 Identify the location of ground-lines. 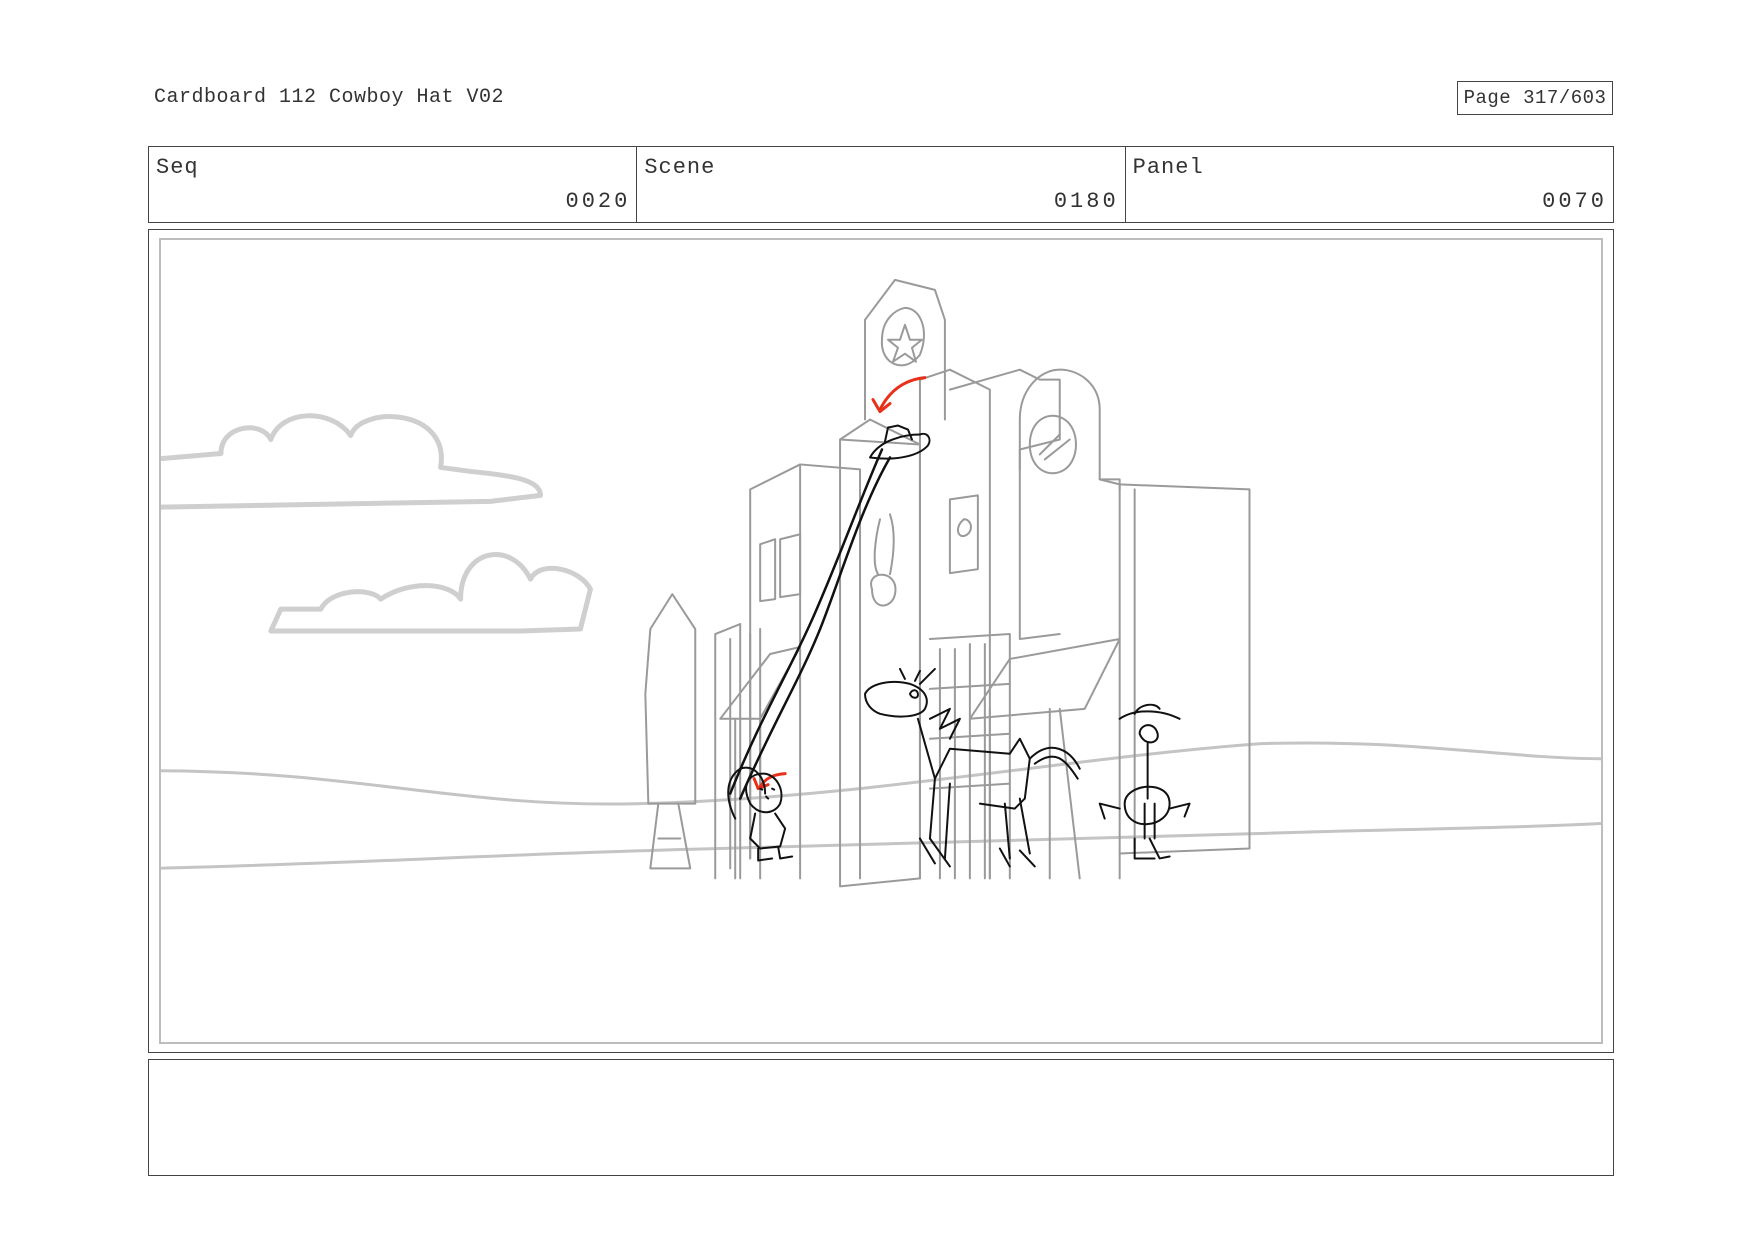
(881, 805).